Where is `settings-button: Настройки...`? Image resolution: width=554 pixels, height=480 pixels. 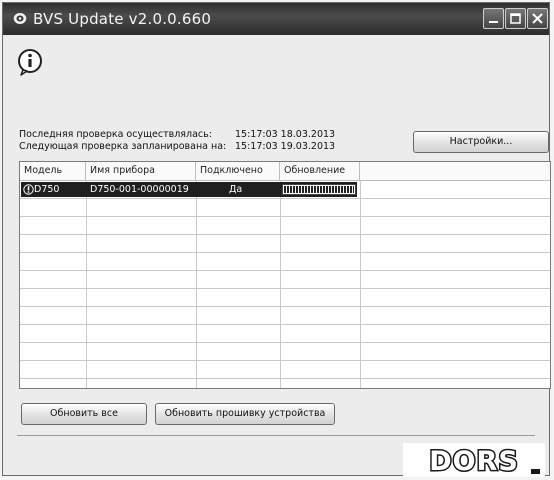 settings-button: Настройки... is located at coordinates (481, 142).